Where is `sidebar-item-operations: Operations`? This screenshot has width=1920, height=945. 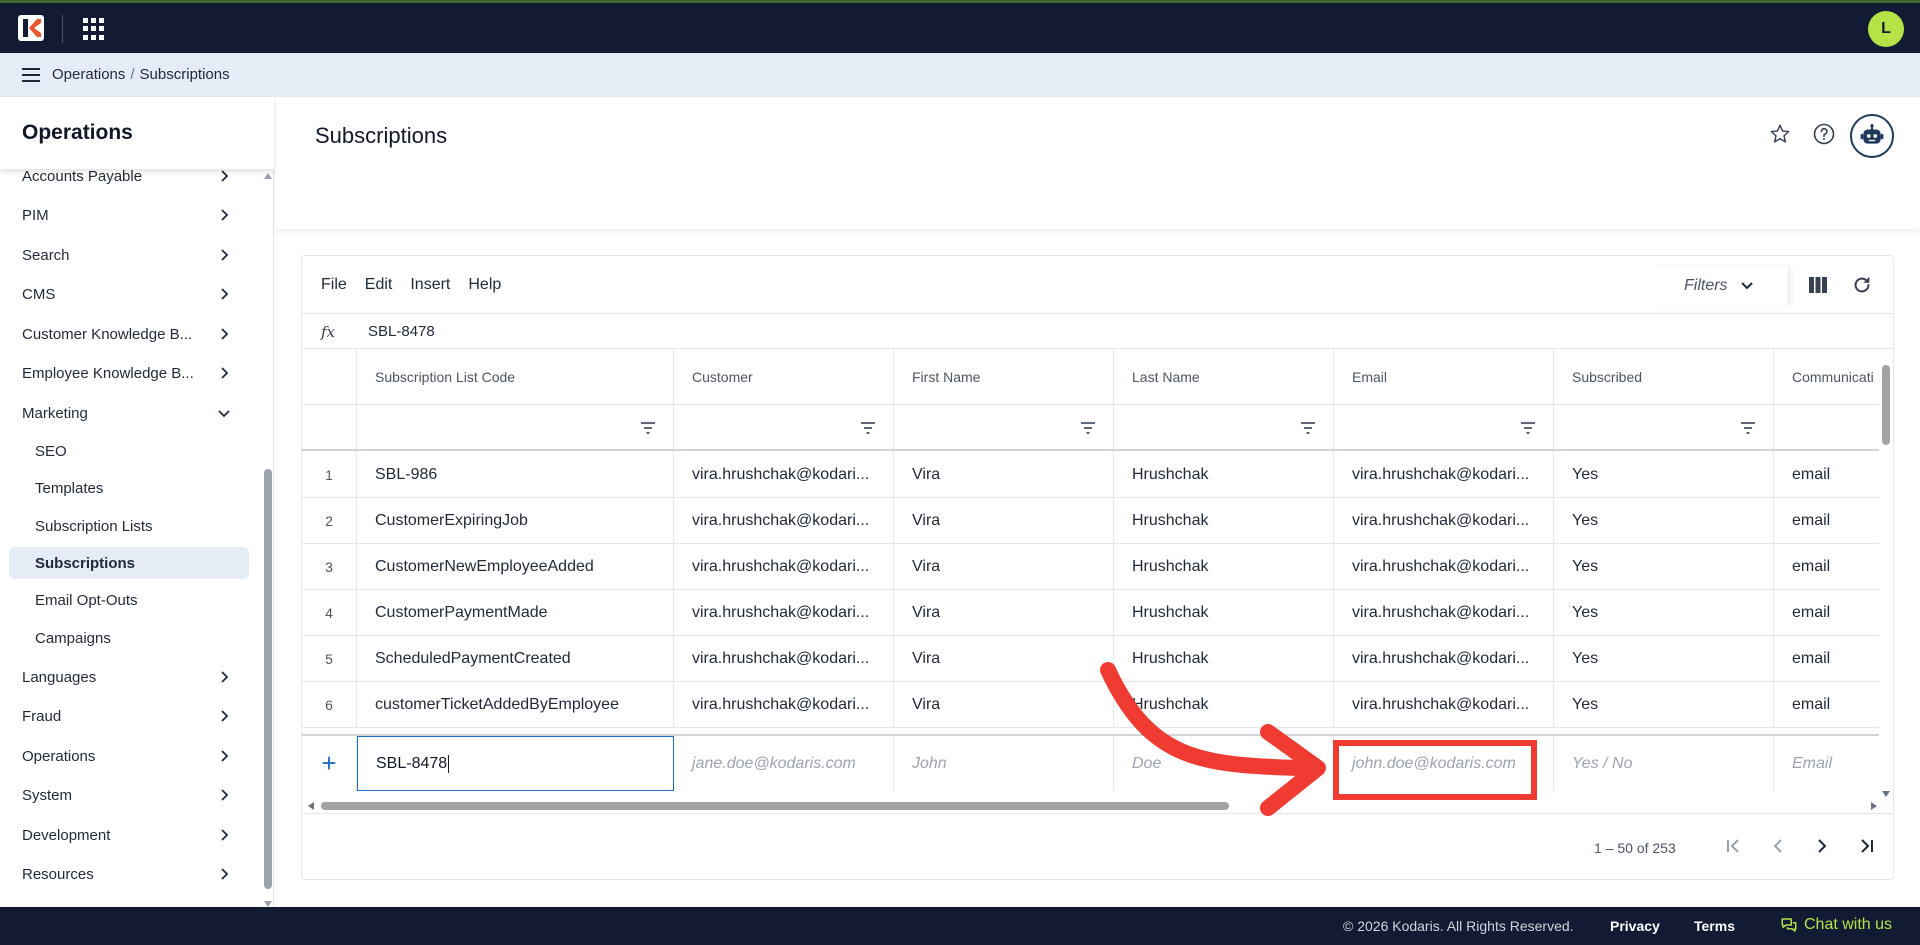
sidebar-item-operations: Operations is located at coordinates (125, 756).